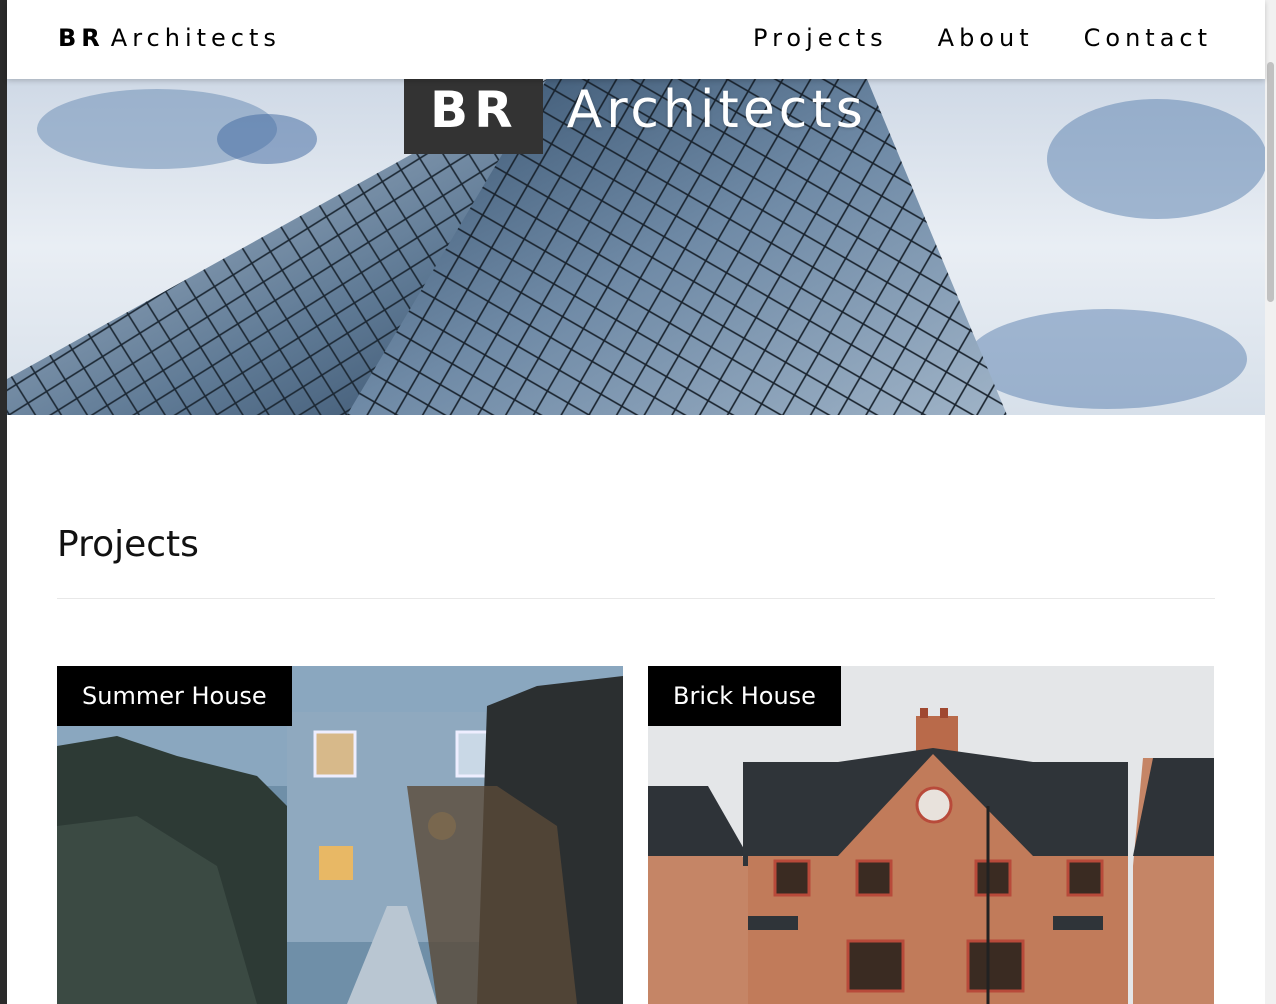 The height and width of the screenshot is (1004, 1276). Describe the element at coordinates (1270, 182) in the screenshot. I see `scrollbar-thumb` at that location.